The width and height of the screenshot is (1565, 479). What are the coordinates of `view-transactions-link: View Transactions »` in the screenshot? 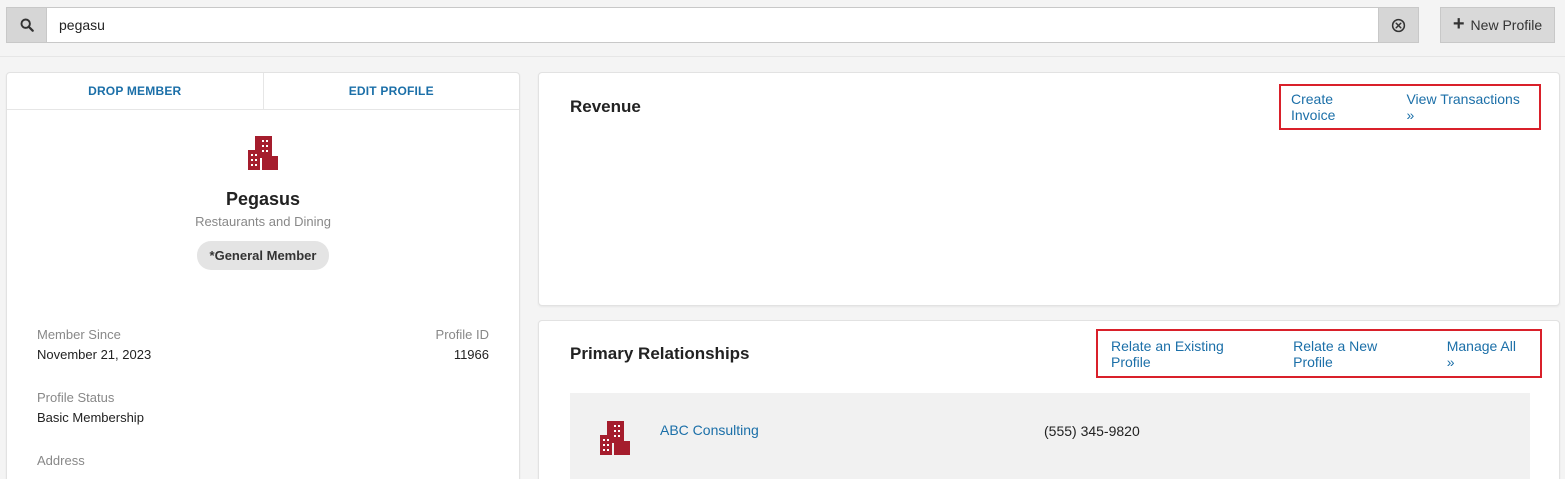 It's located at (1467, 107).